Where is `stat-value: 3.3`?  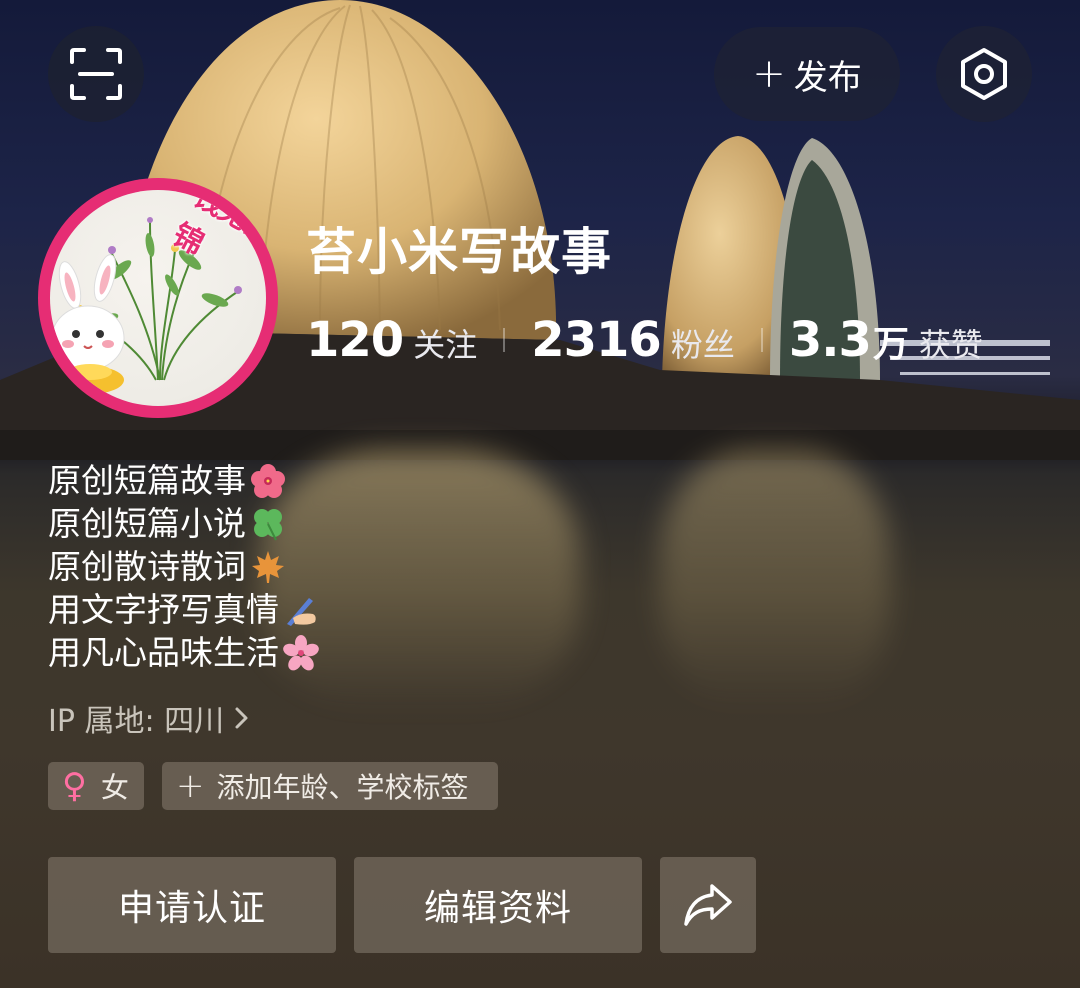
stat-value: 3.3 is located at coordinates (830, 340).